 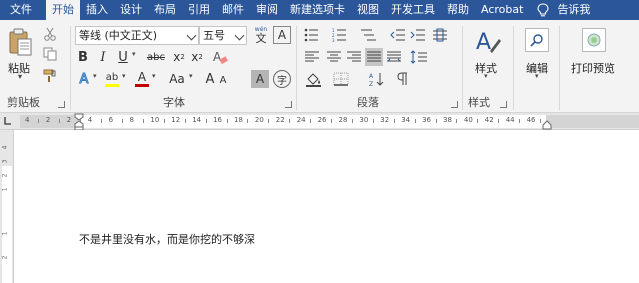 I want to click on vruler-number: 2, so click(x=5, y=257).